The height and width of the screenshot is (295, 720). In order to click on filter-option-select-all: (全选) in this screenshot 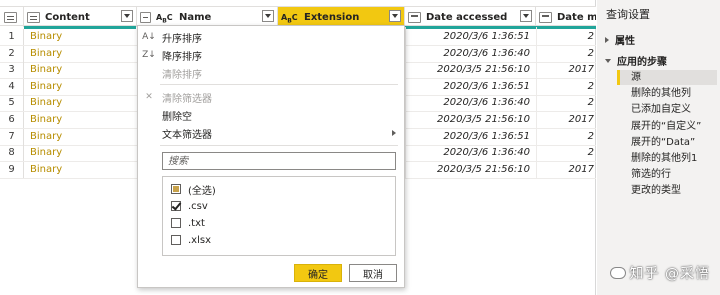, I will do `click(193, 189)`.